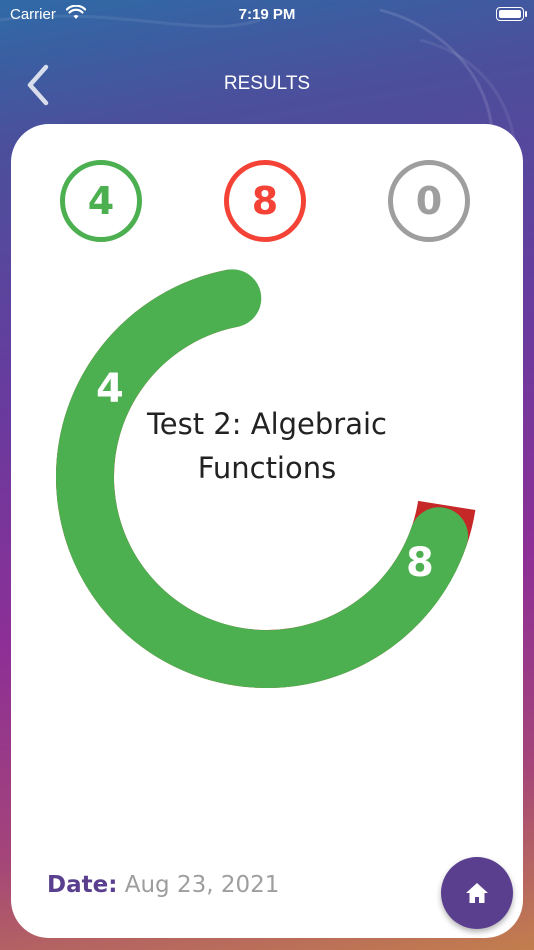 This screenshot has width=534, height=950. I want to click on date-value: Aug 23, 2021, so click(202, 885).